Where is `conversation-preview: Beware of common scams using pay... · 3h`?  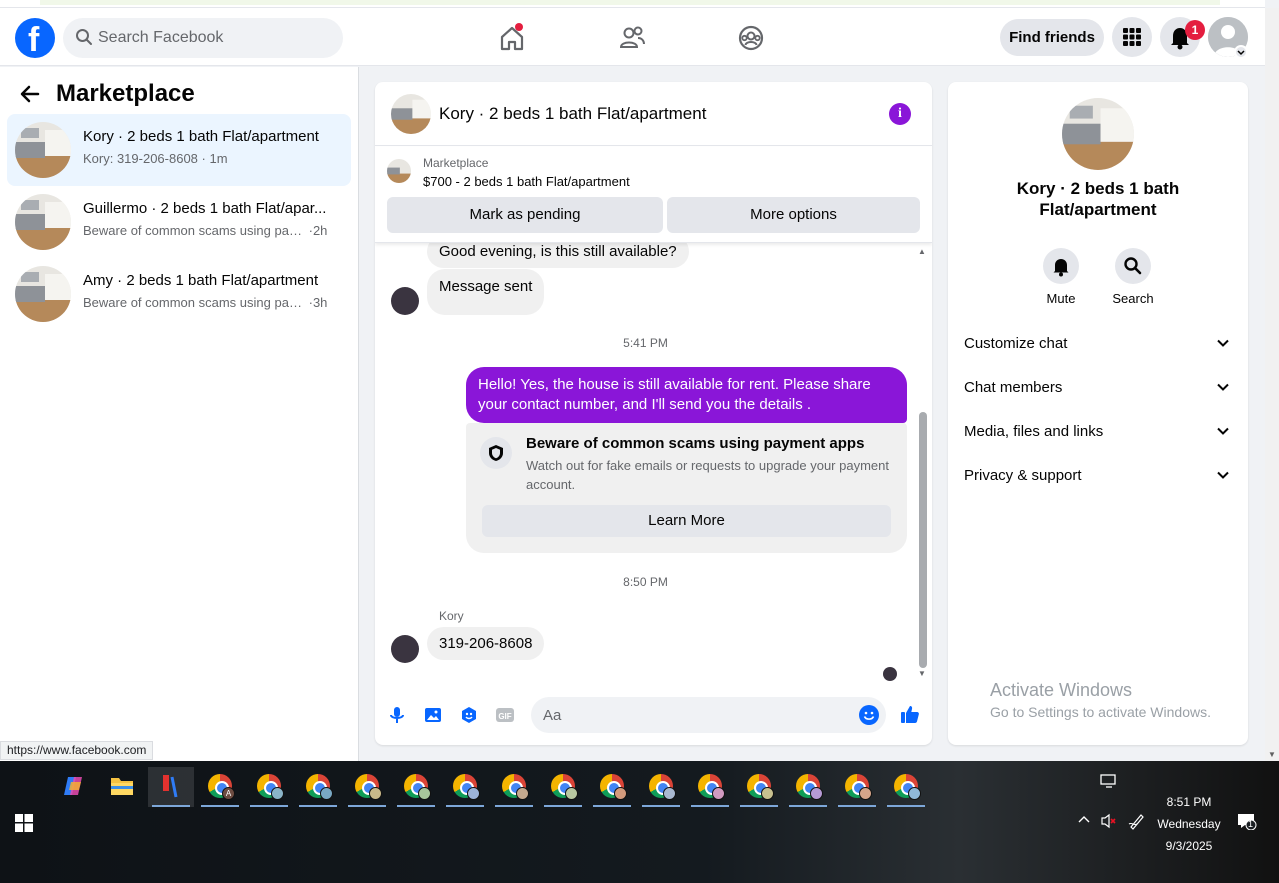 conversation-preview: Beware of common scams using pay... · 3h is located at coordinates (205, 302).